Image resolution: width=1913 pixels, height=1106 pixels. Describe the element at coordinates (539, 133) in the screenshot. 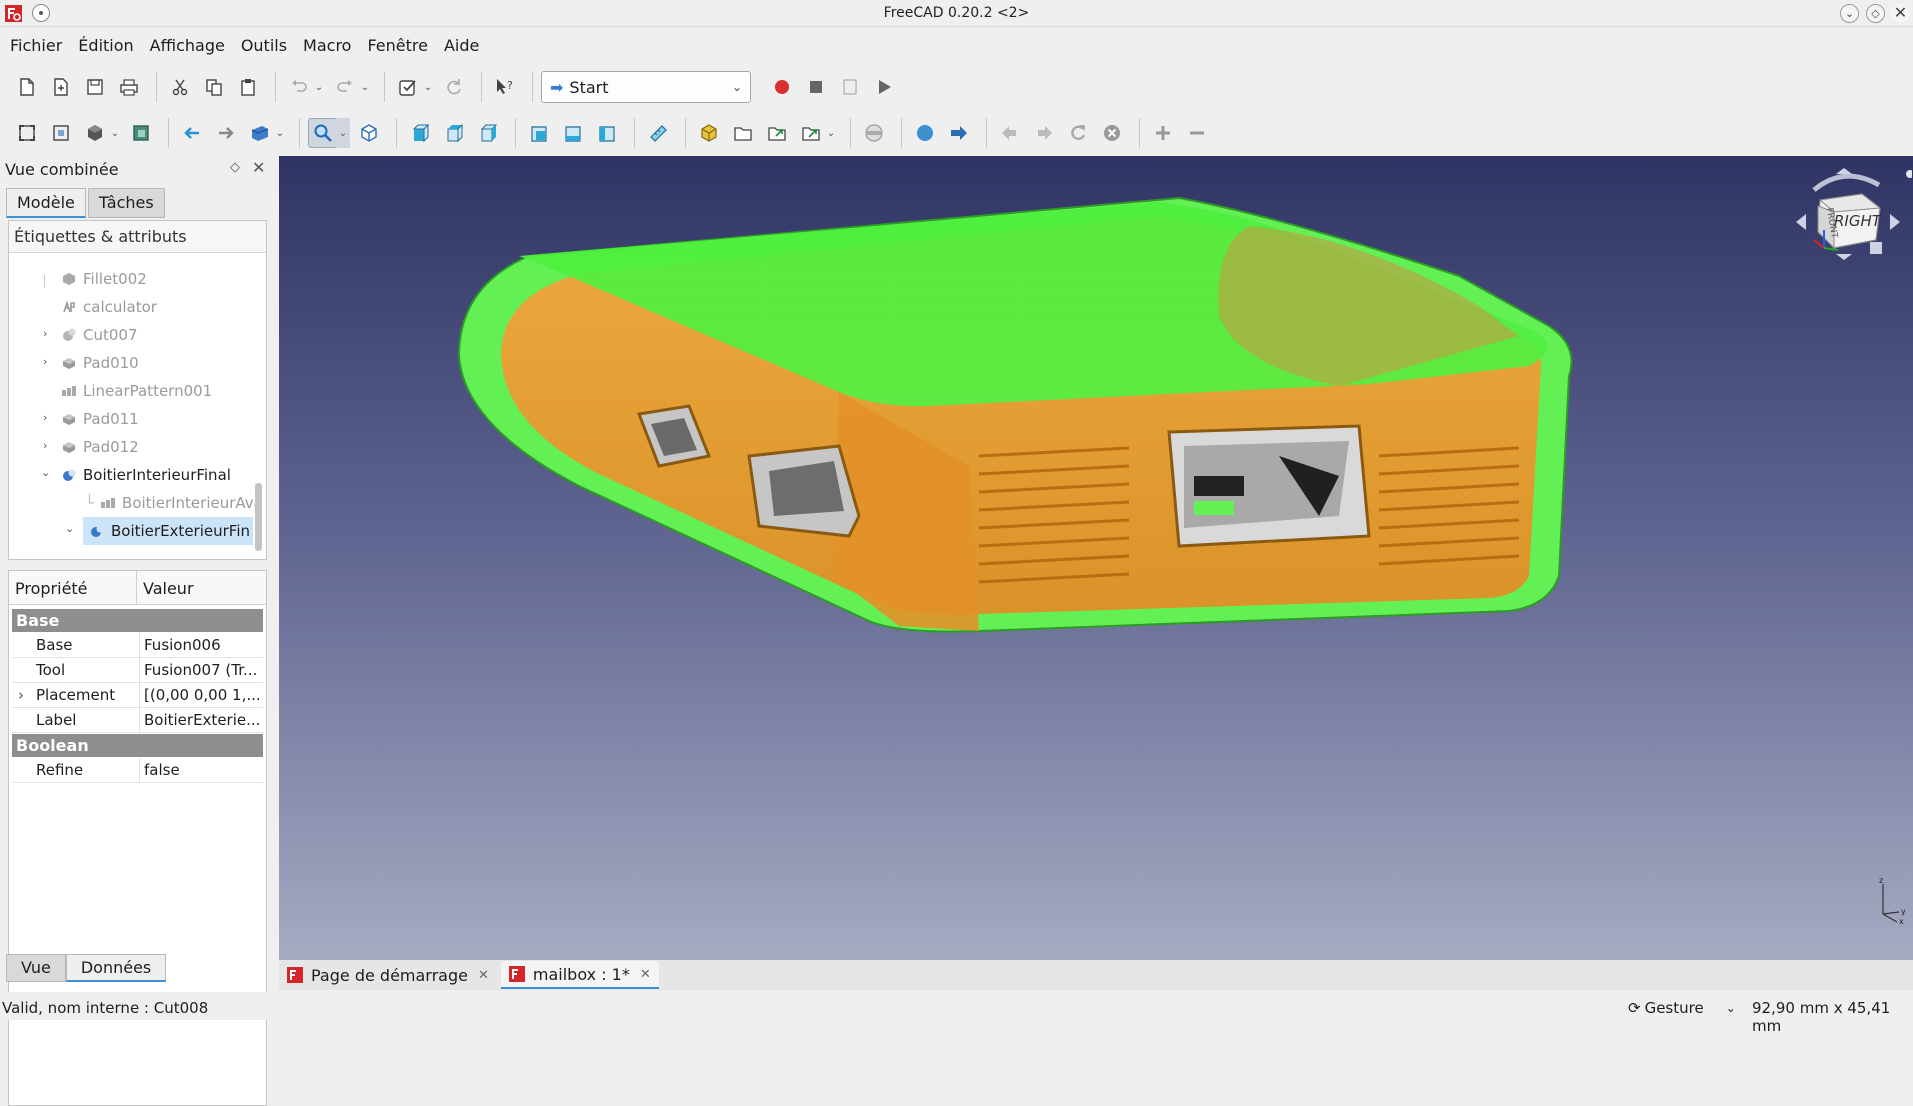

I see `rear-view-button` at that location.